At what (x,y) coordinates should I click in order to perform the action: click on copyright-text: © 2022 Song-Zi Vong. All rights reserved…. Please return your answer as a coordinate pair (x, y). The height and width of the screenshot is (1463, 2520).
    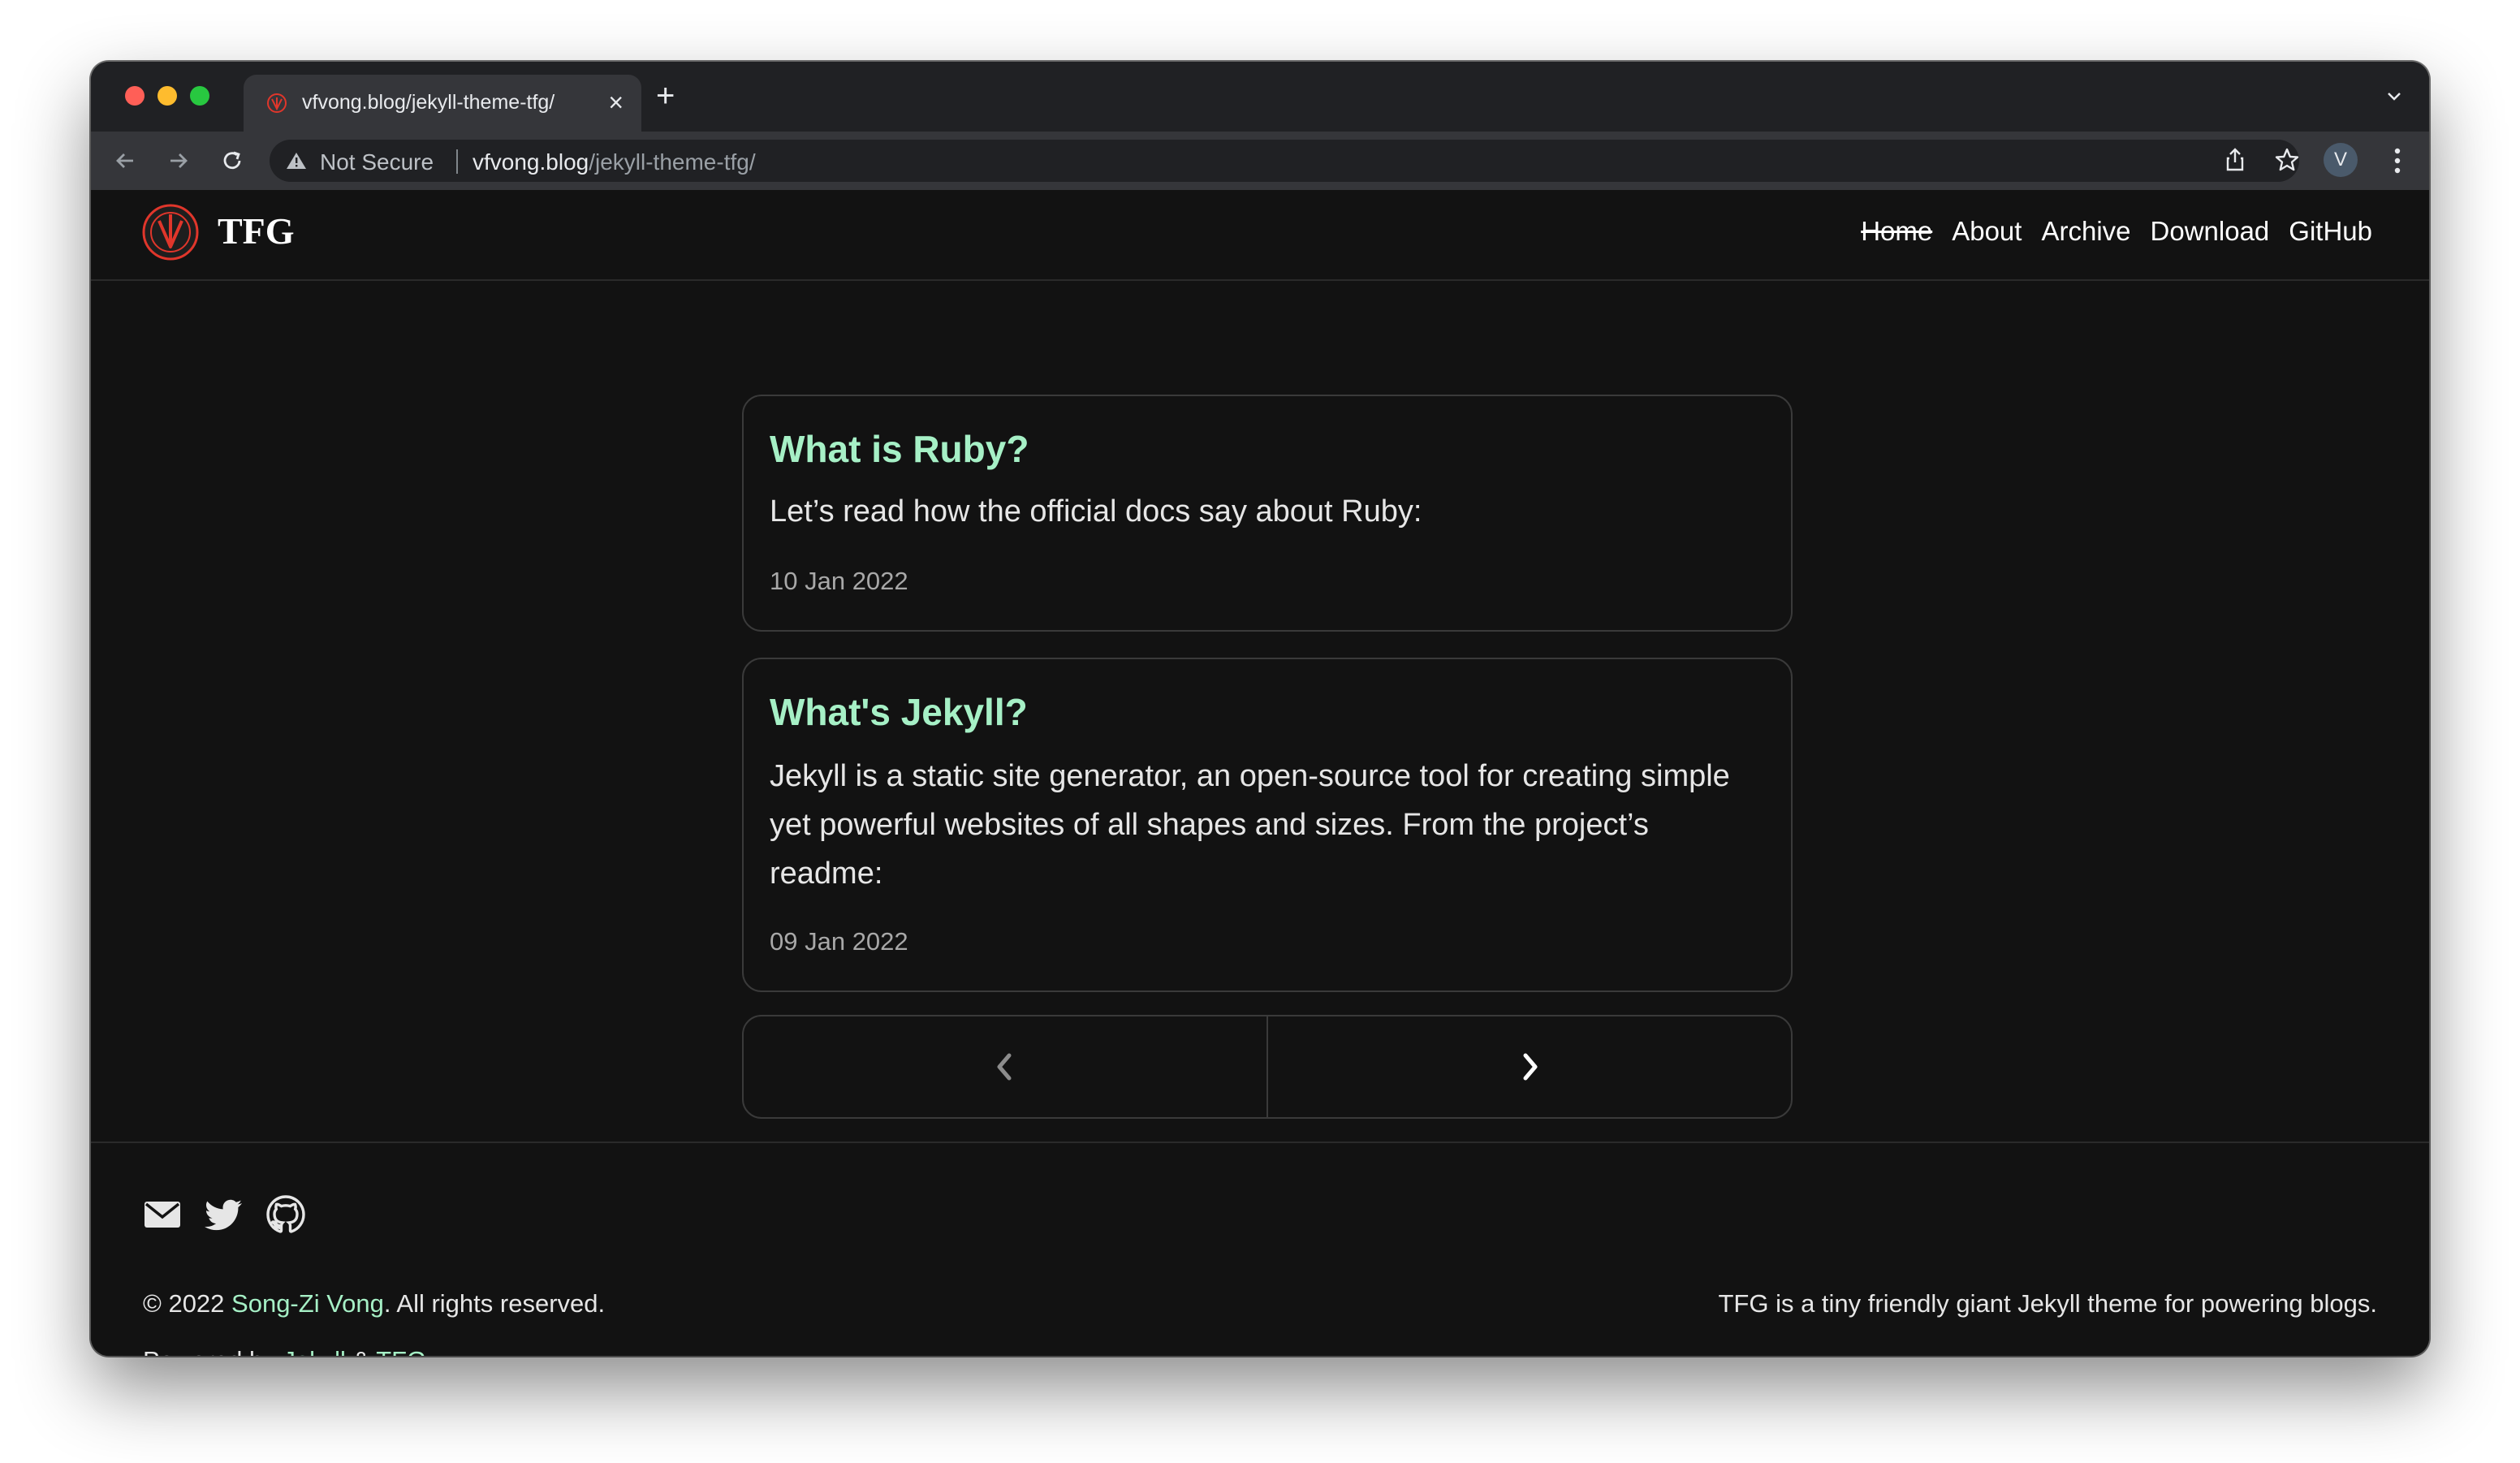
    Looking at the image, I should click on (374, 1304).